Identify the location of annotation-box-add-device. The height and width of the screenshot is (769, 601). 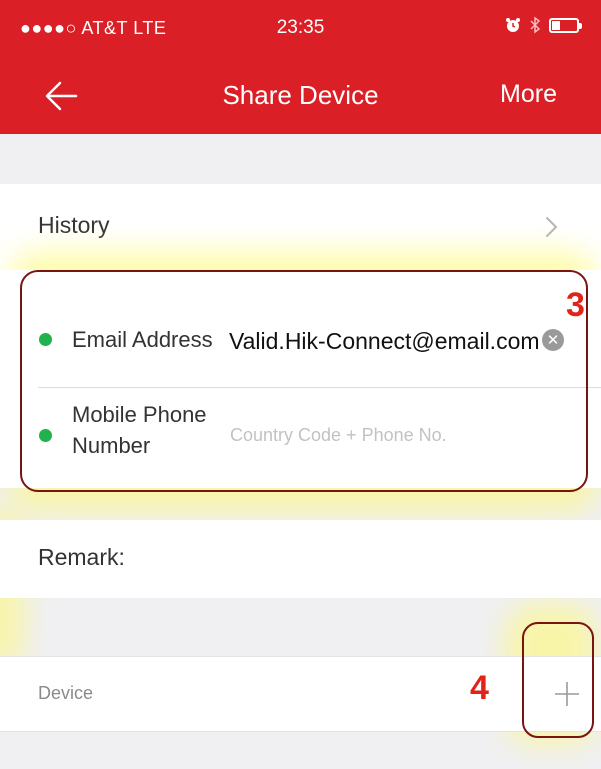
(558, 680).